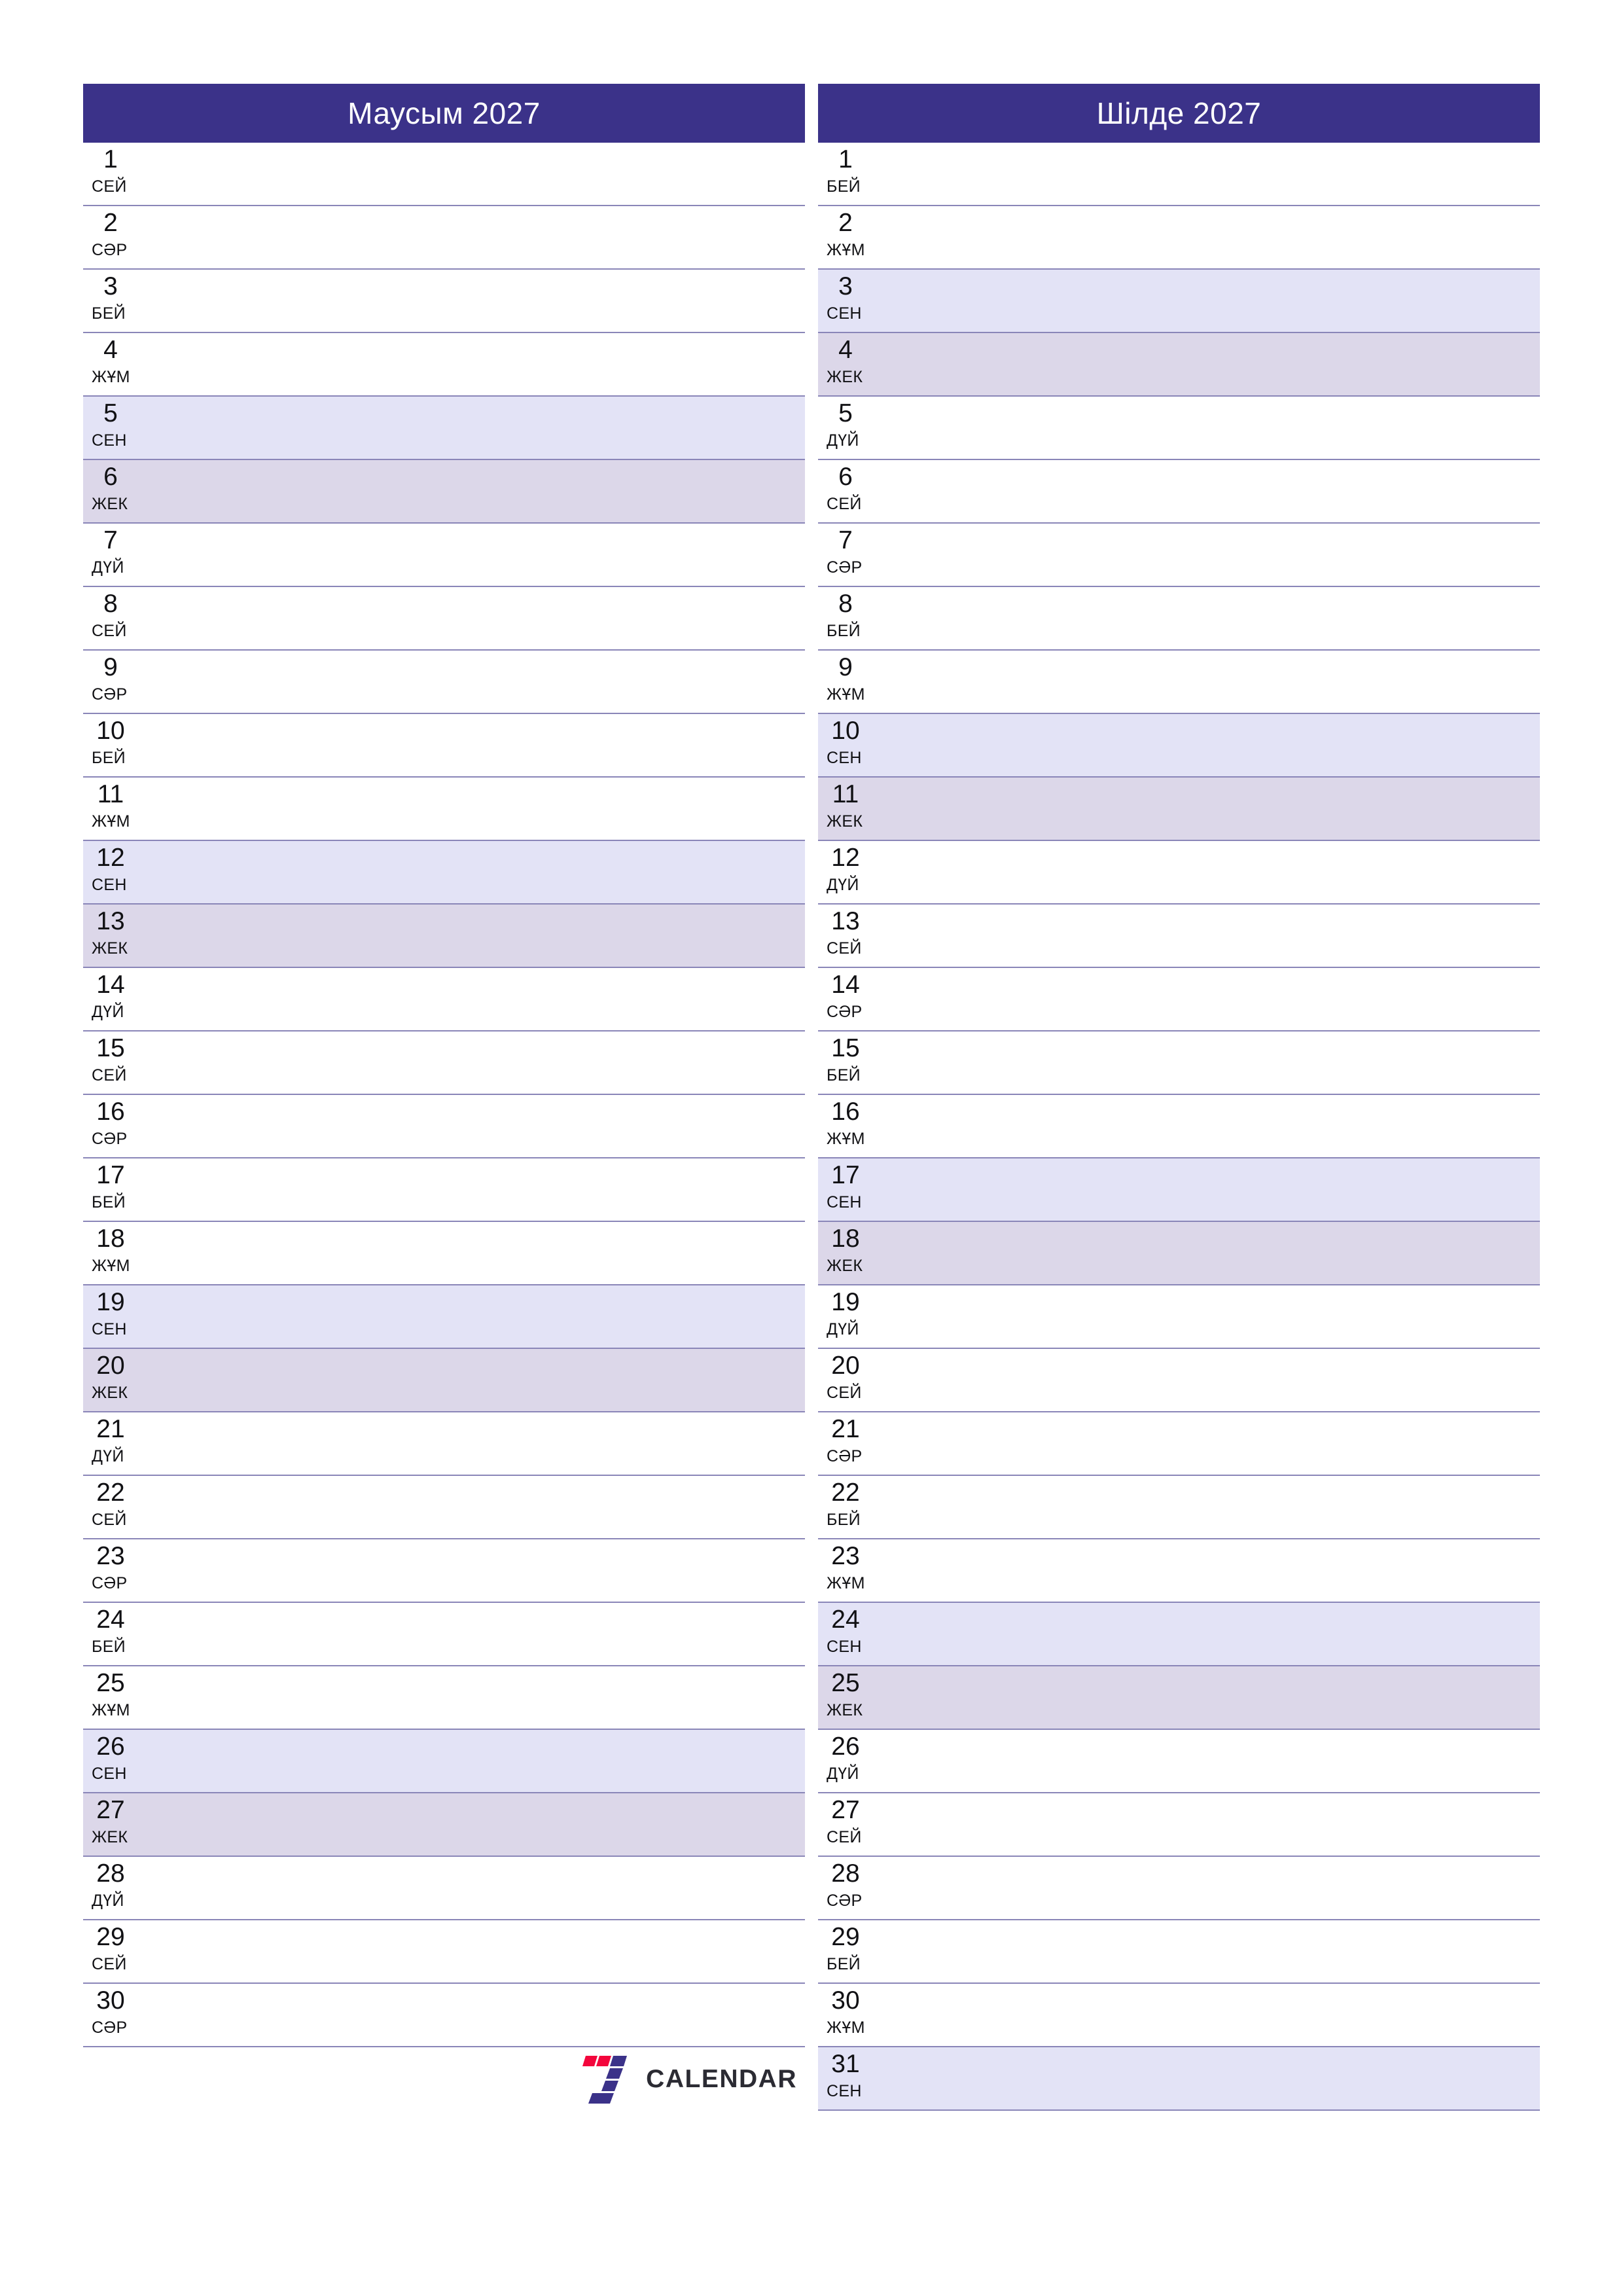 This screenshot has width=1623, height=2296. I want to click on day-row: 1 БЕЙ, so click(1179, 174).